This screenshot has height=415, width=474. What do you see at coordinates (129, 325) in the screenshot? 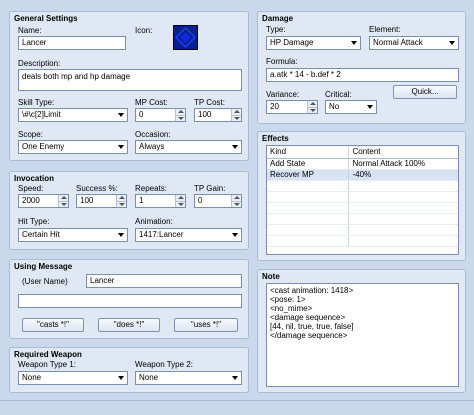
I see `does-button: "does *!"` at bounding box center [129, 325].